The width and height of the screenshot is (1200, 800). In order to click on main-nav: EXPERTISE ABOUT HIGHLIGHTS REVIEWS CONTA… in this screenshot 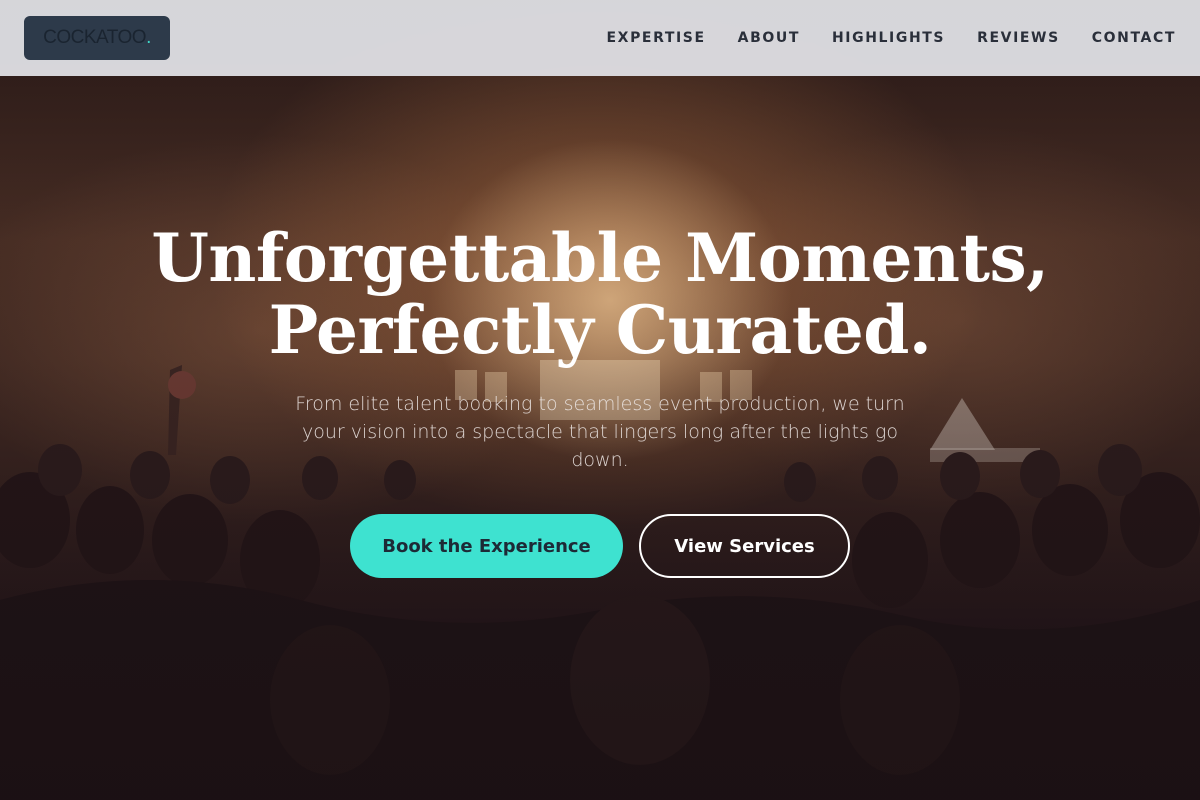, I will do `click(875, 38)`.